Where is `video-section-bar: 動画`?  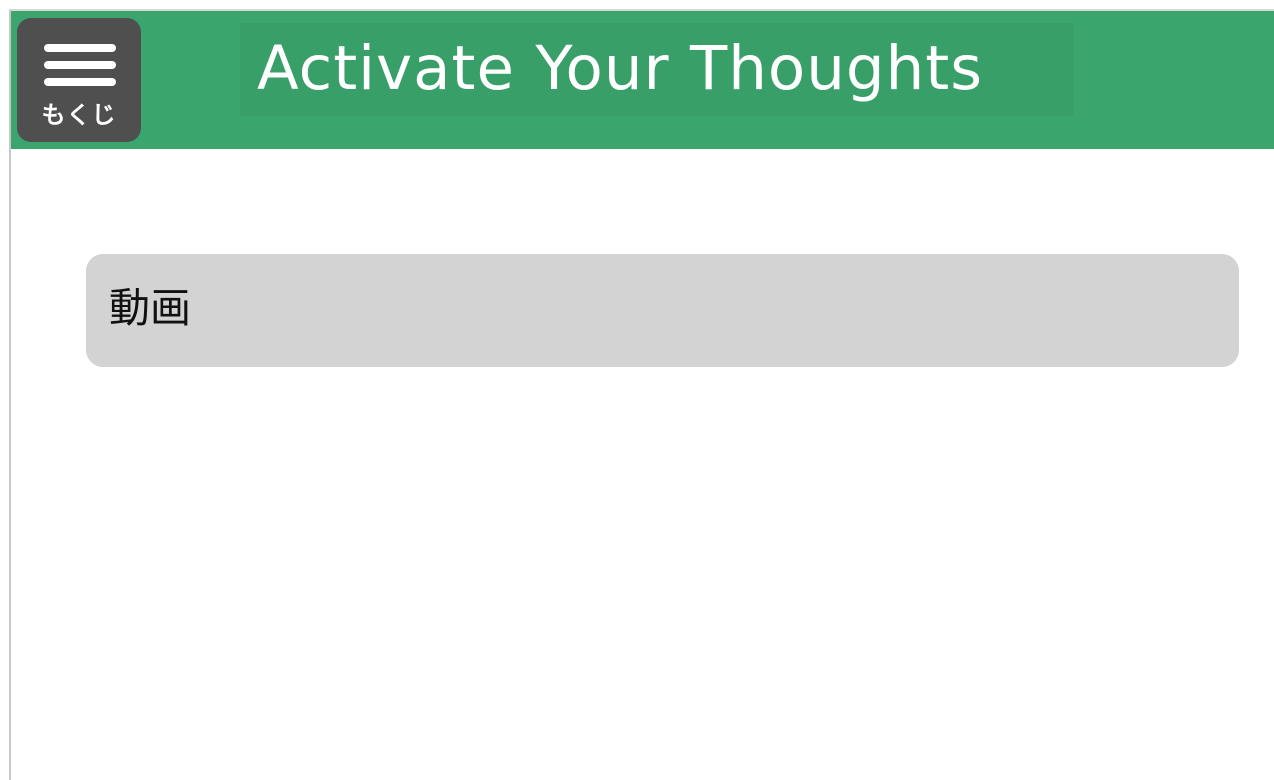 video-section-bar: 動画 is located at coordinates (662, 310).